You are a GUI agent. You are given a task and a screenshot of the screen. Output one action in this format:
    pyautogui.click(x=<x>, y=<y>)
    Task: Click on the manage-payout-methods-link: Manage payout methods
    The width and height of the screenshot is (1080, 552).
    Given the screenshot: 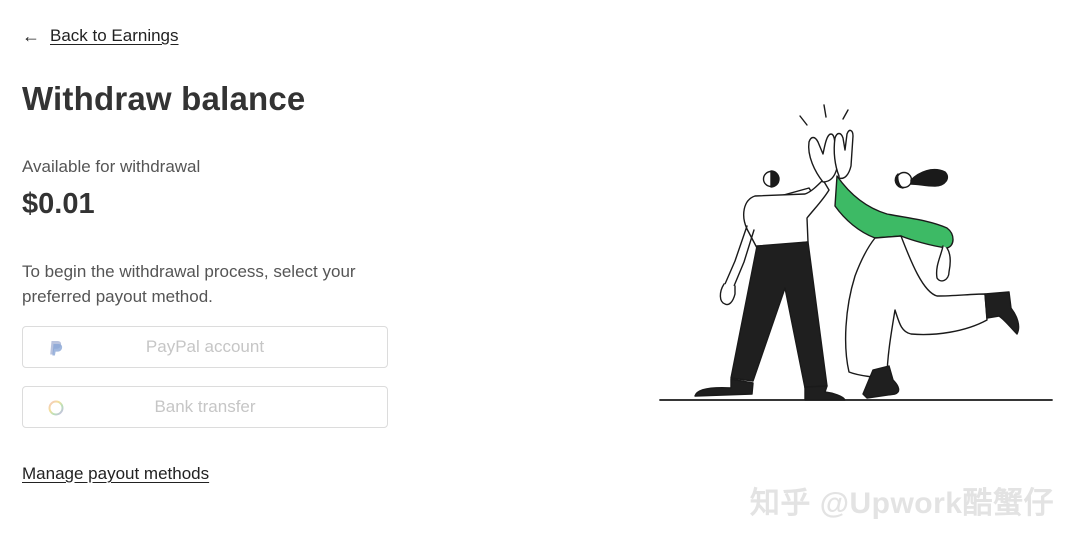 What is the action you would take?
    pyautogui.click(x=115, y=474)
    